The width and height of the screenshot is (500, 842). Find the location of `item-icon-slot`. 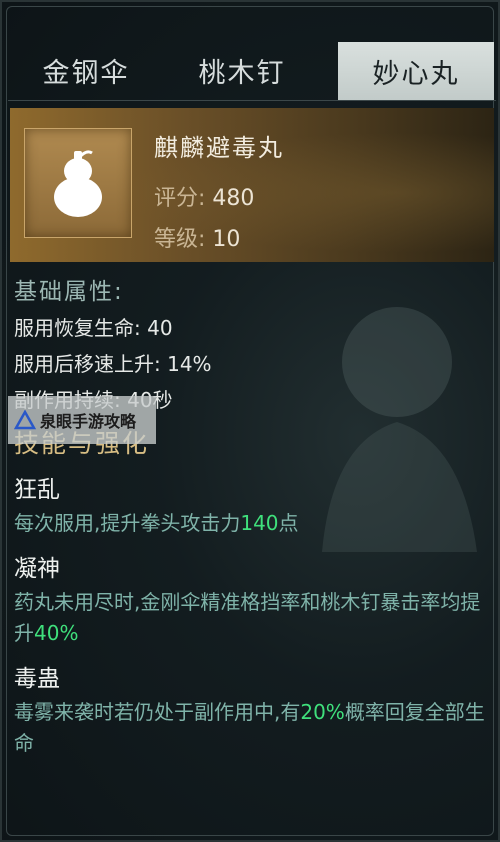

item-icon-slot is located at coordinates (78, 183).